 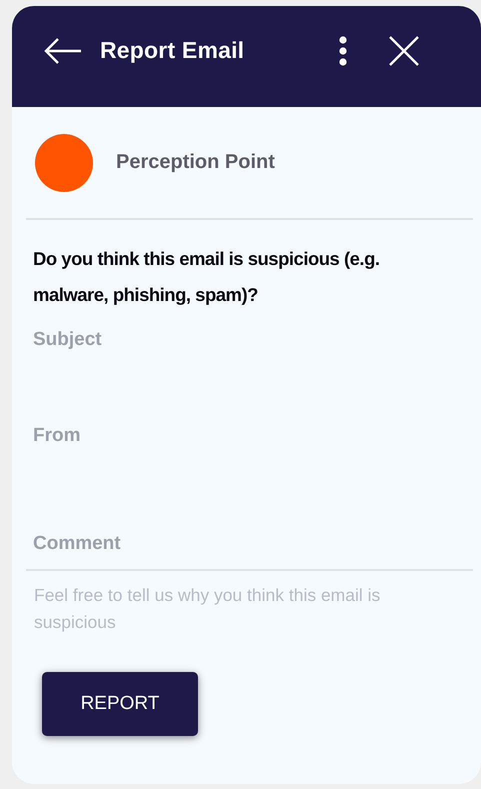 What do you see at coordinates (207, 277) in the screenshot?
I see `question-text: Do you think this email is suspicious (e.g. malware, phishing, spam)?` at bounding box center [207, 277].